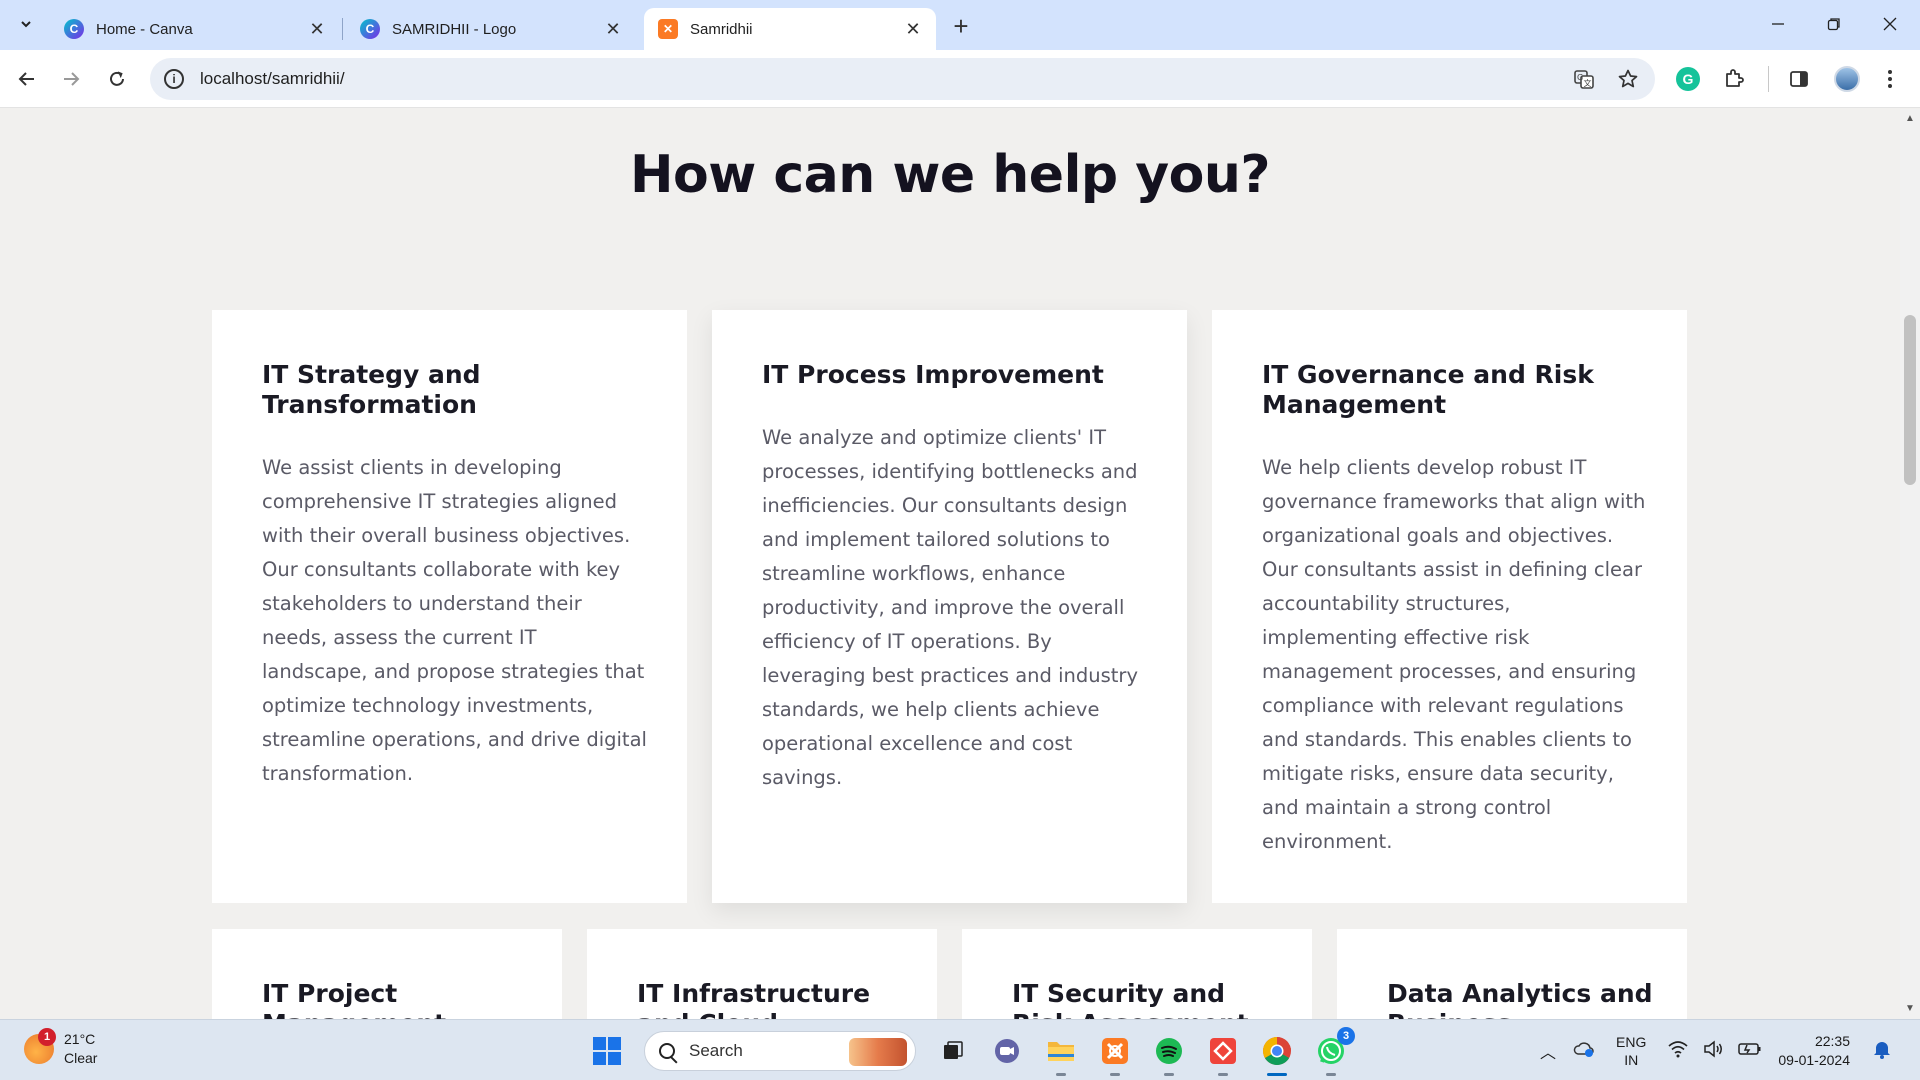  What do you see at coordinates (1890, 24) in the screenshot?
I see `close-window-button` at bounding box center [1890, 24].